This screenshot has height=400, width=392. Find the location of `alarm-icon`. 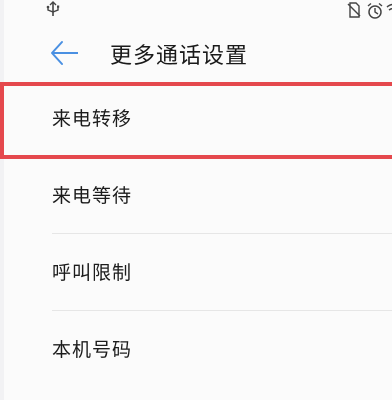

alarm-icon is located at coordinates (375, 13).